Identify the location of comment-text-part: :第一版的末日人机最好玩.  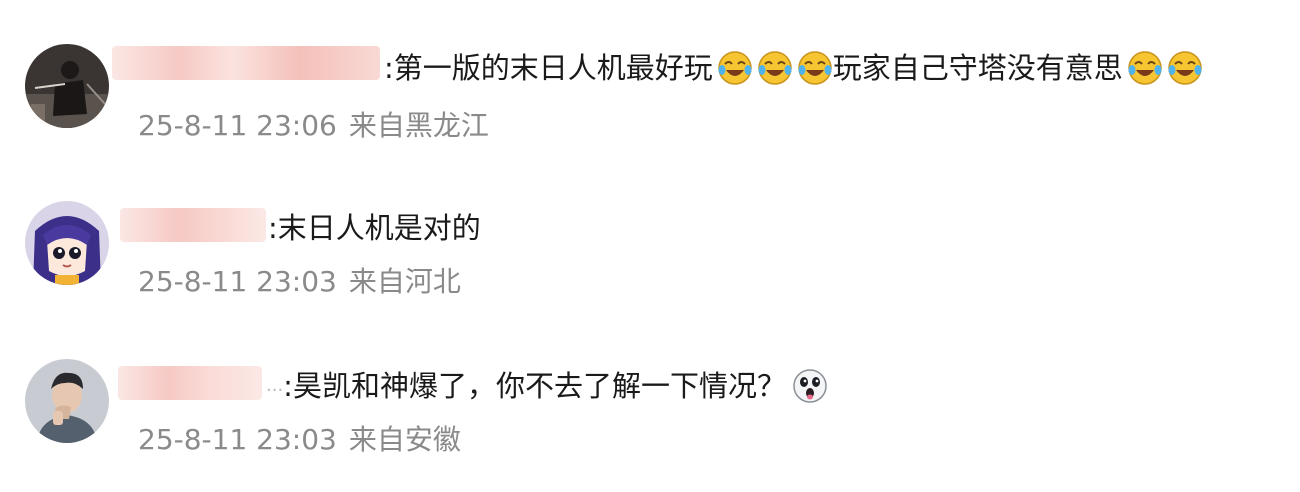
(548, 68).